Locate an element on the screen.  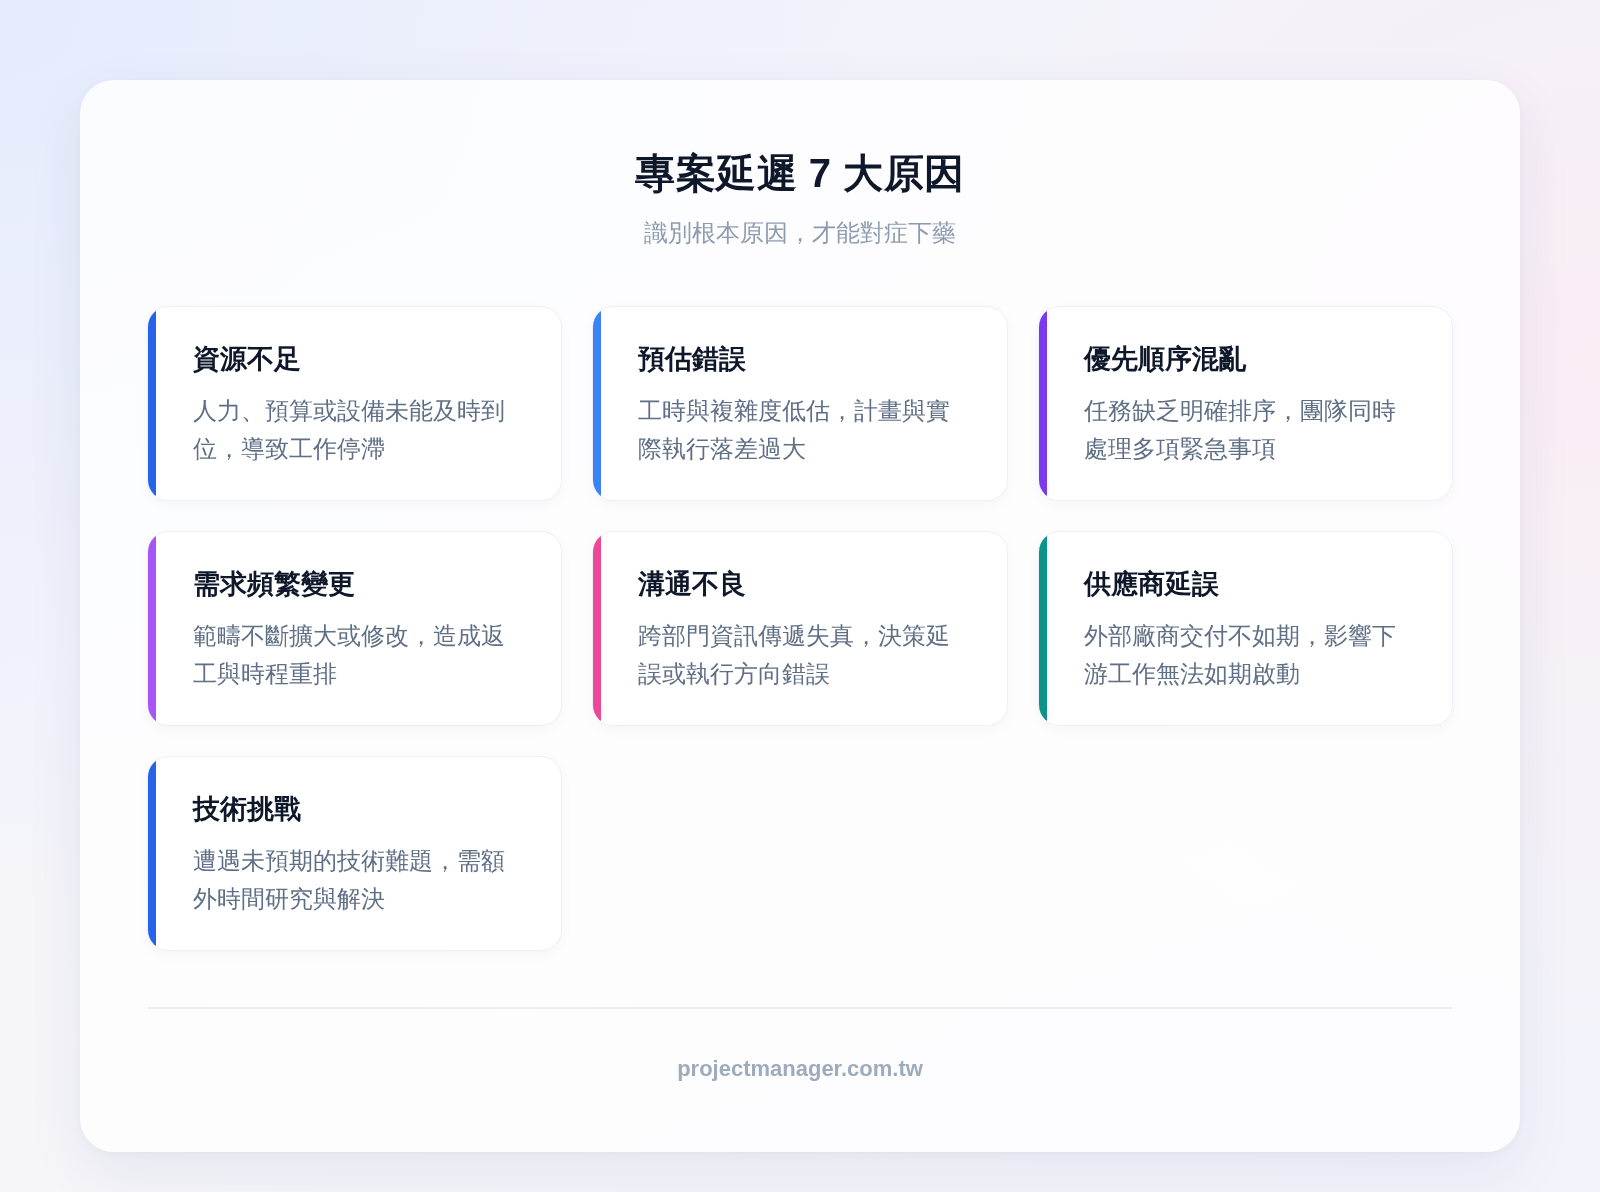
footer-text: projectmanager.com.tw is located at coordinates (800, 1069).